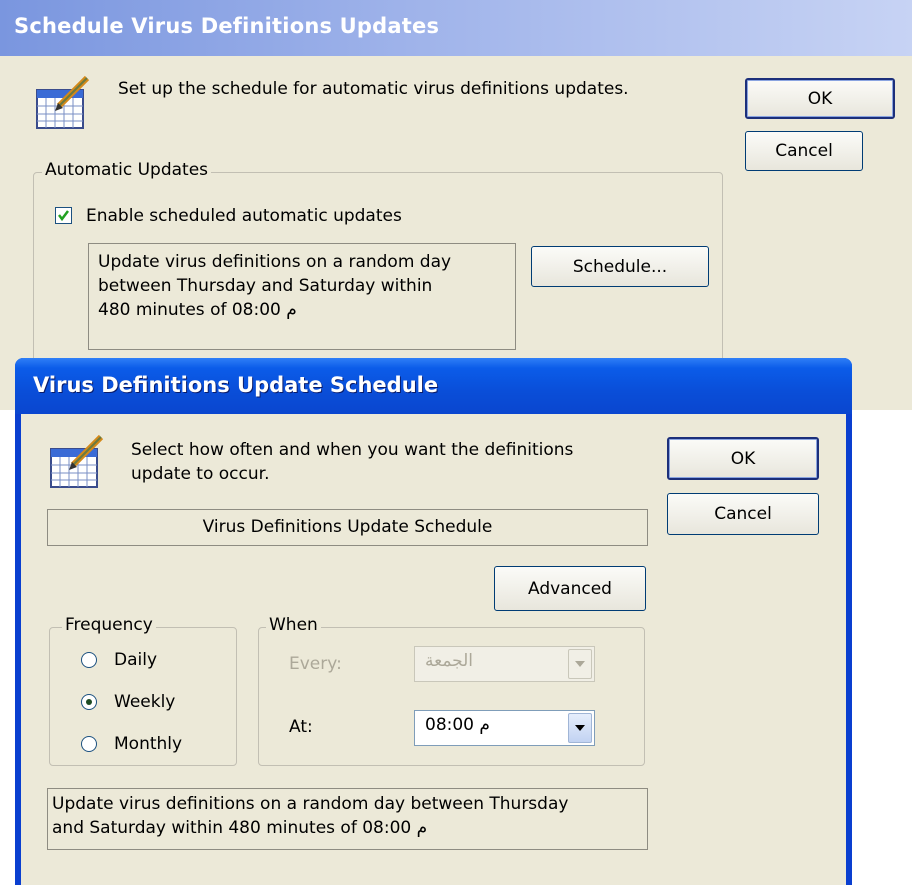  Describe the element at coordinates (743, 458) in the screenshot. I see `front-ok-button: OK` at that location.